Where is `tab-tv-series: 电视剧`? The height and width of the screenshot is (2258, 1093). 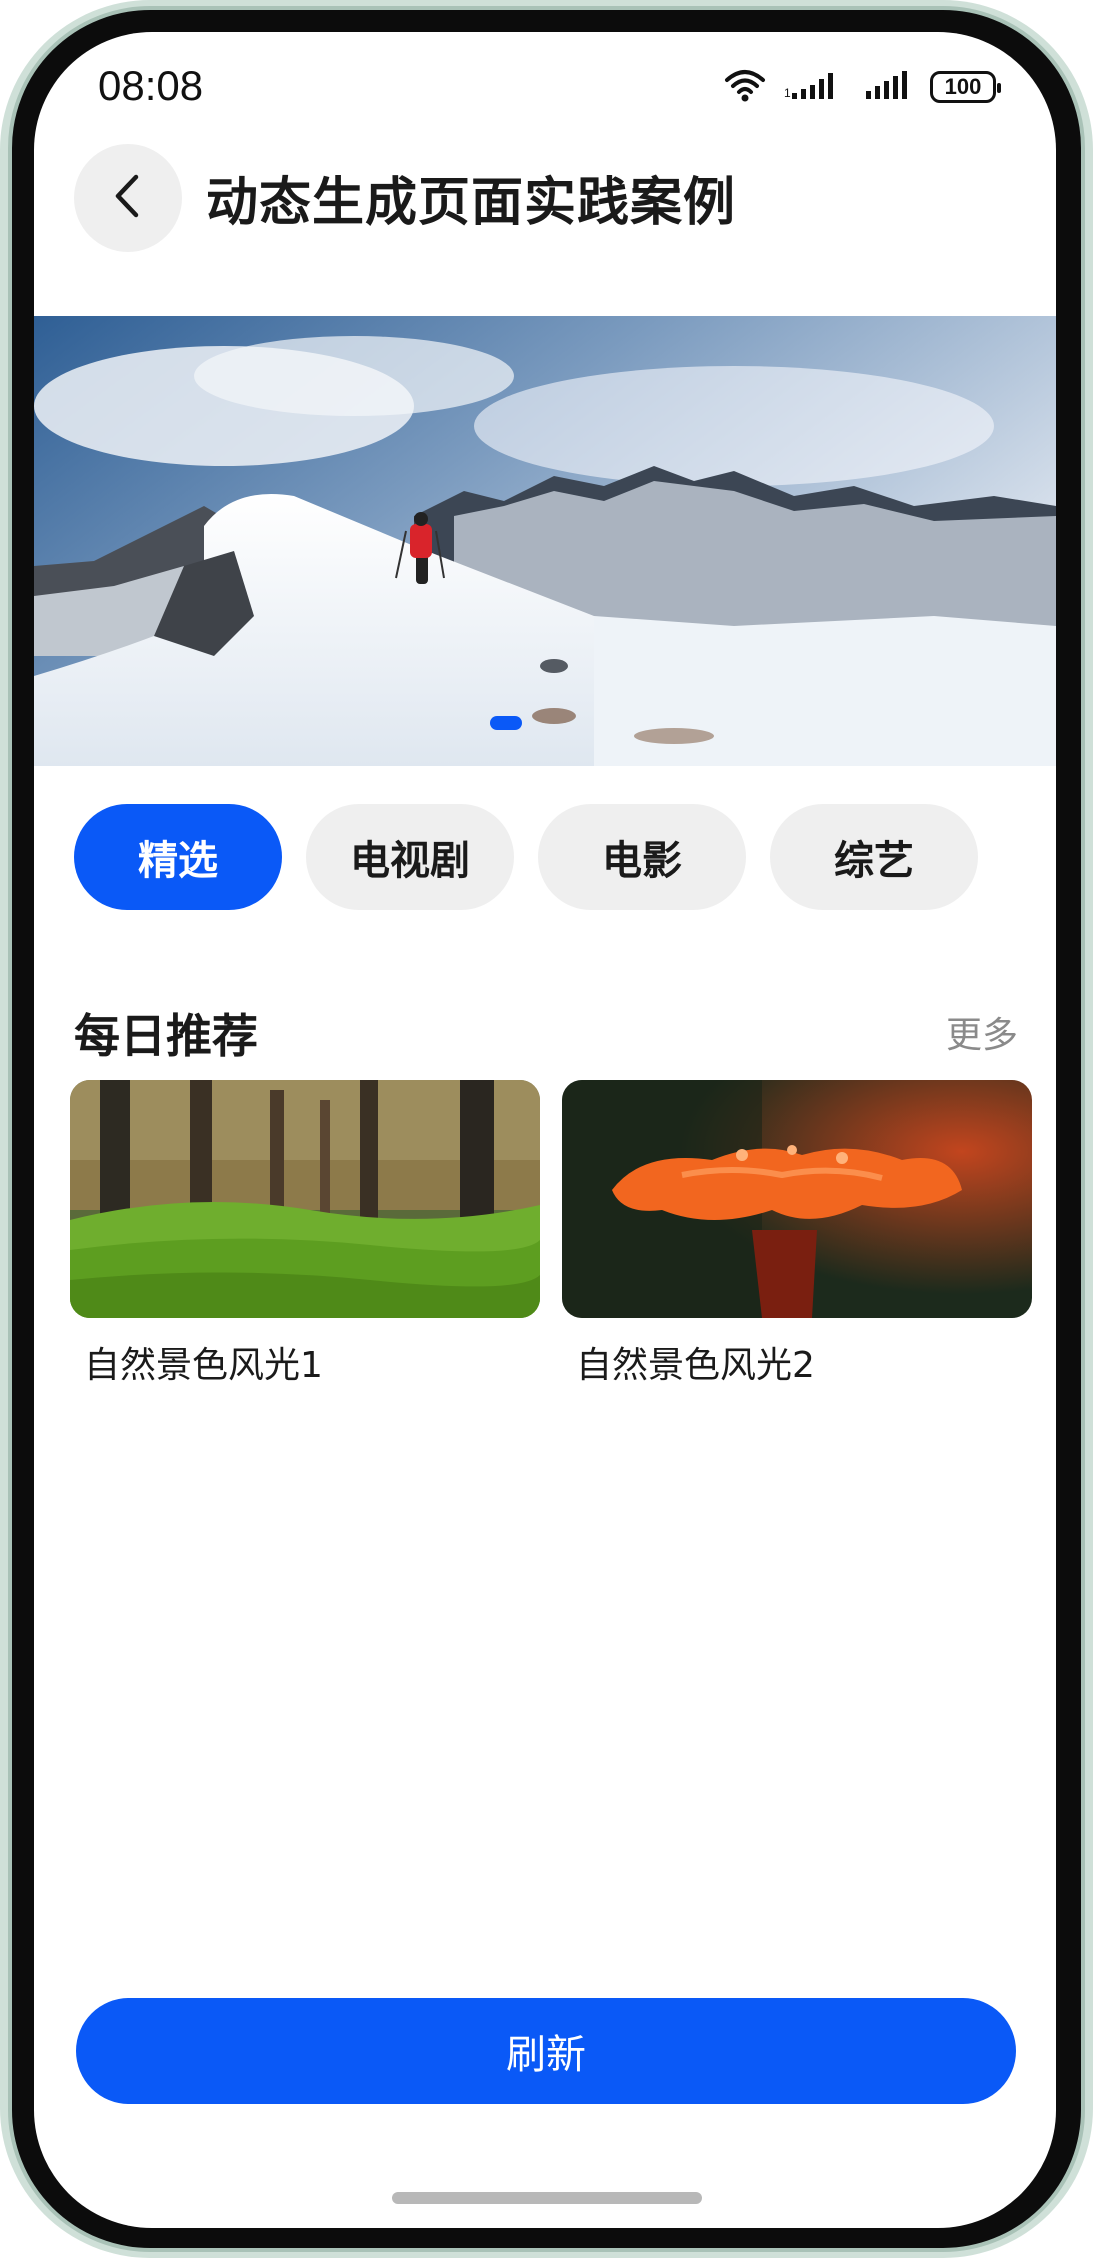
tab-tv-series: 电视剧 is located at coordinates (410, 857).